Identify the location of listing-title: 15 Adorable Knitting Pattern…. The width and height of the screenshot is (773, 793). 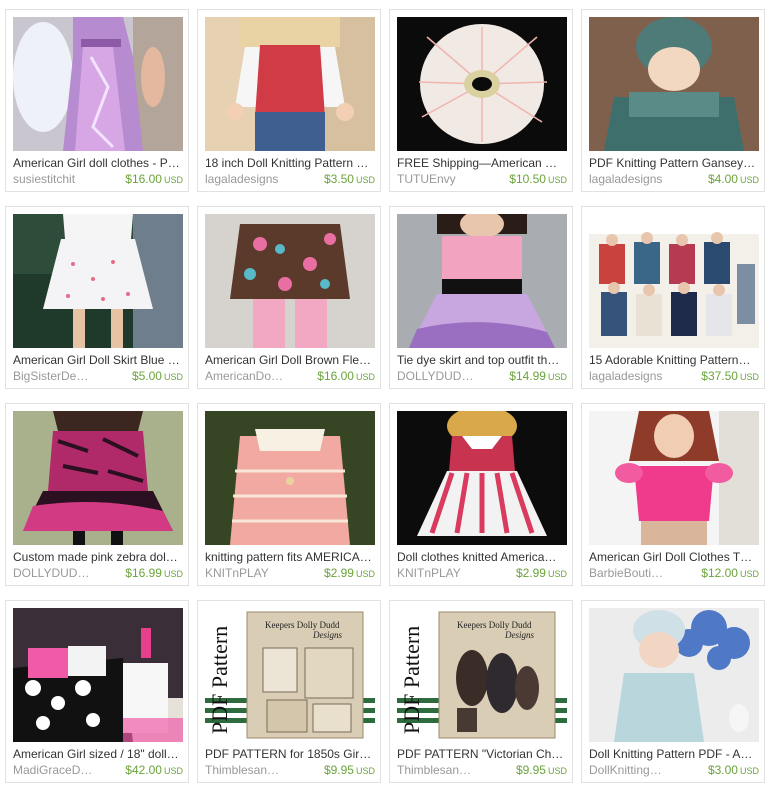
(674, 360).